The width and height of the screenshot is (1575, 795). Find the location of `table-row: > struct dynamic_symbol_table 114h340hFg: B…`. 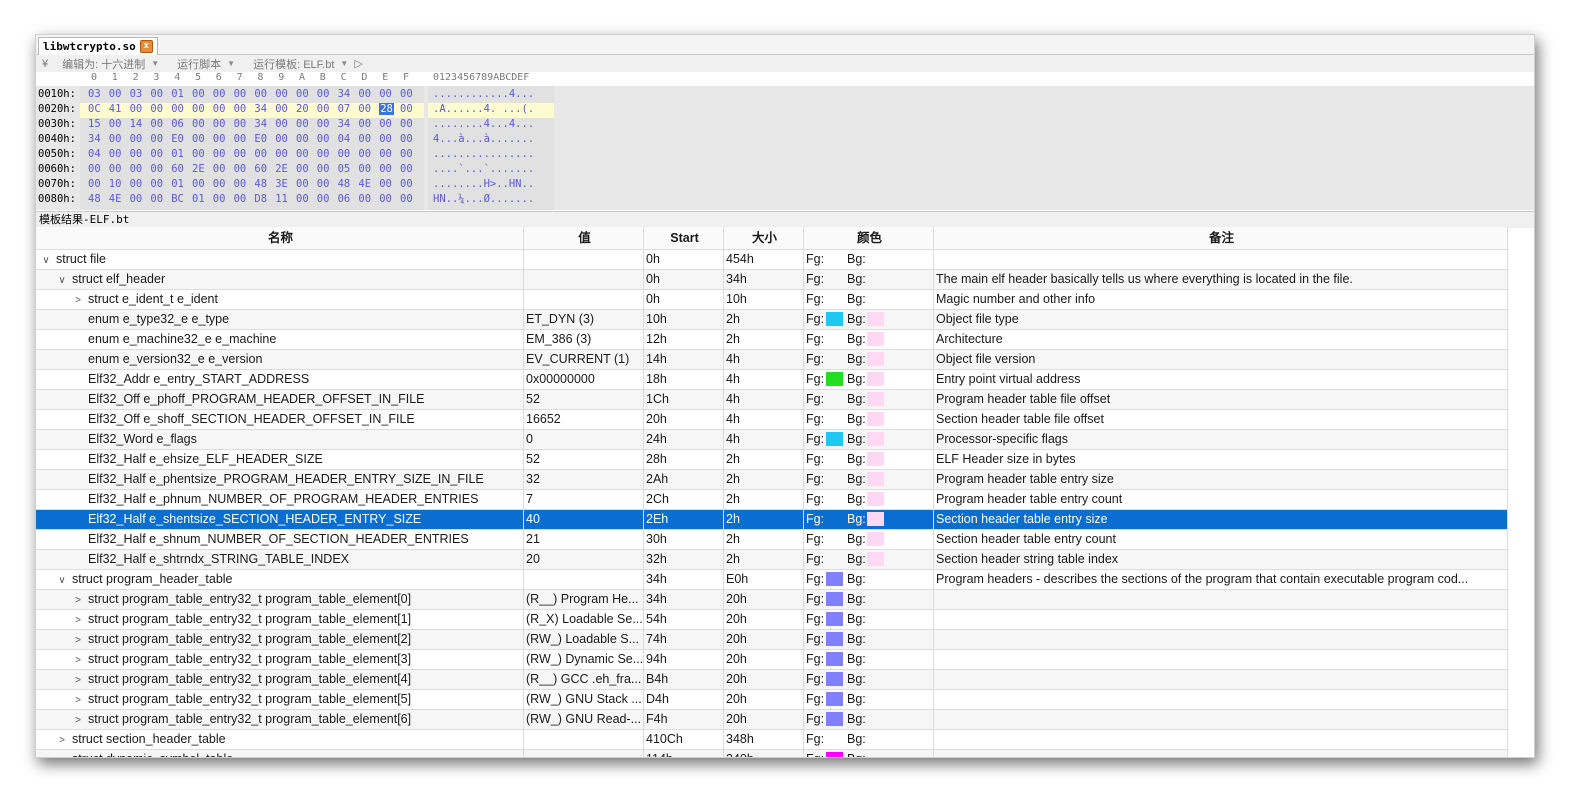

table-row: > struct dynamic_symbol_table 114h340hFg: B… is located at coordinates (772, 753).